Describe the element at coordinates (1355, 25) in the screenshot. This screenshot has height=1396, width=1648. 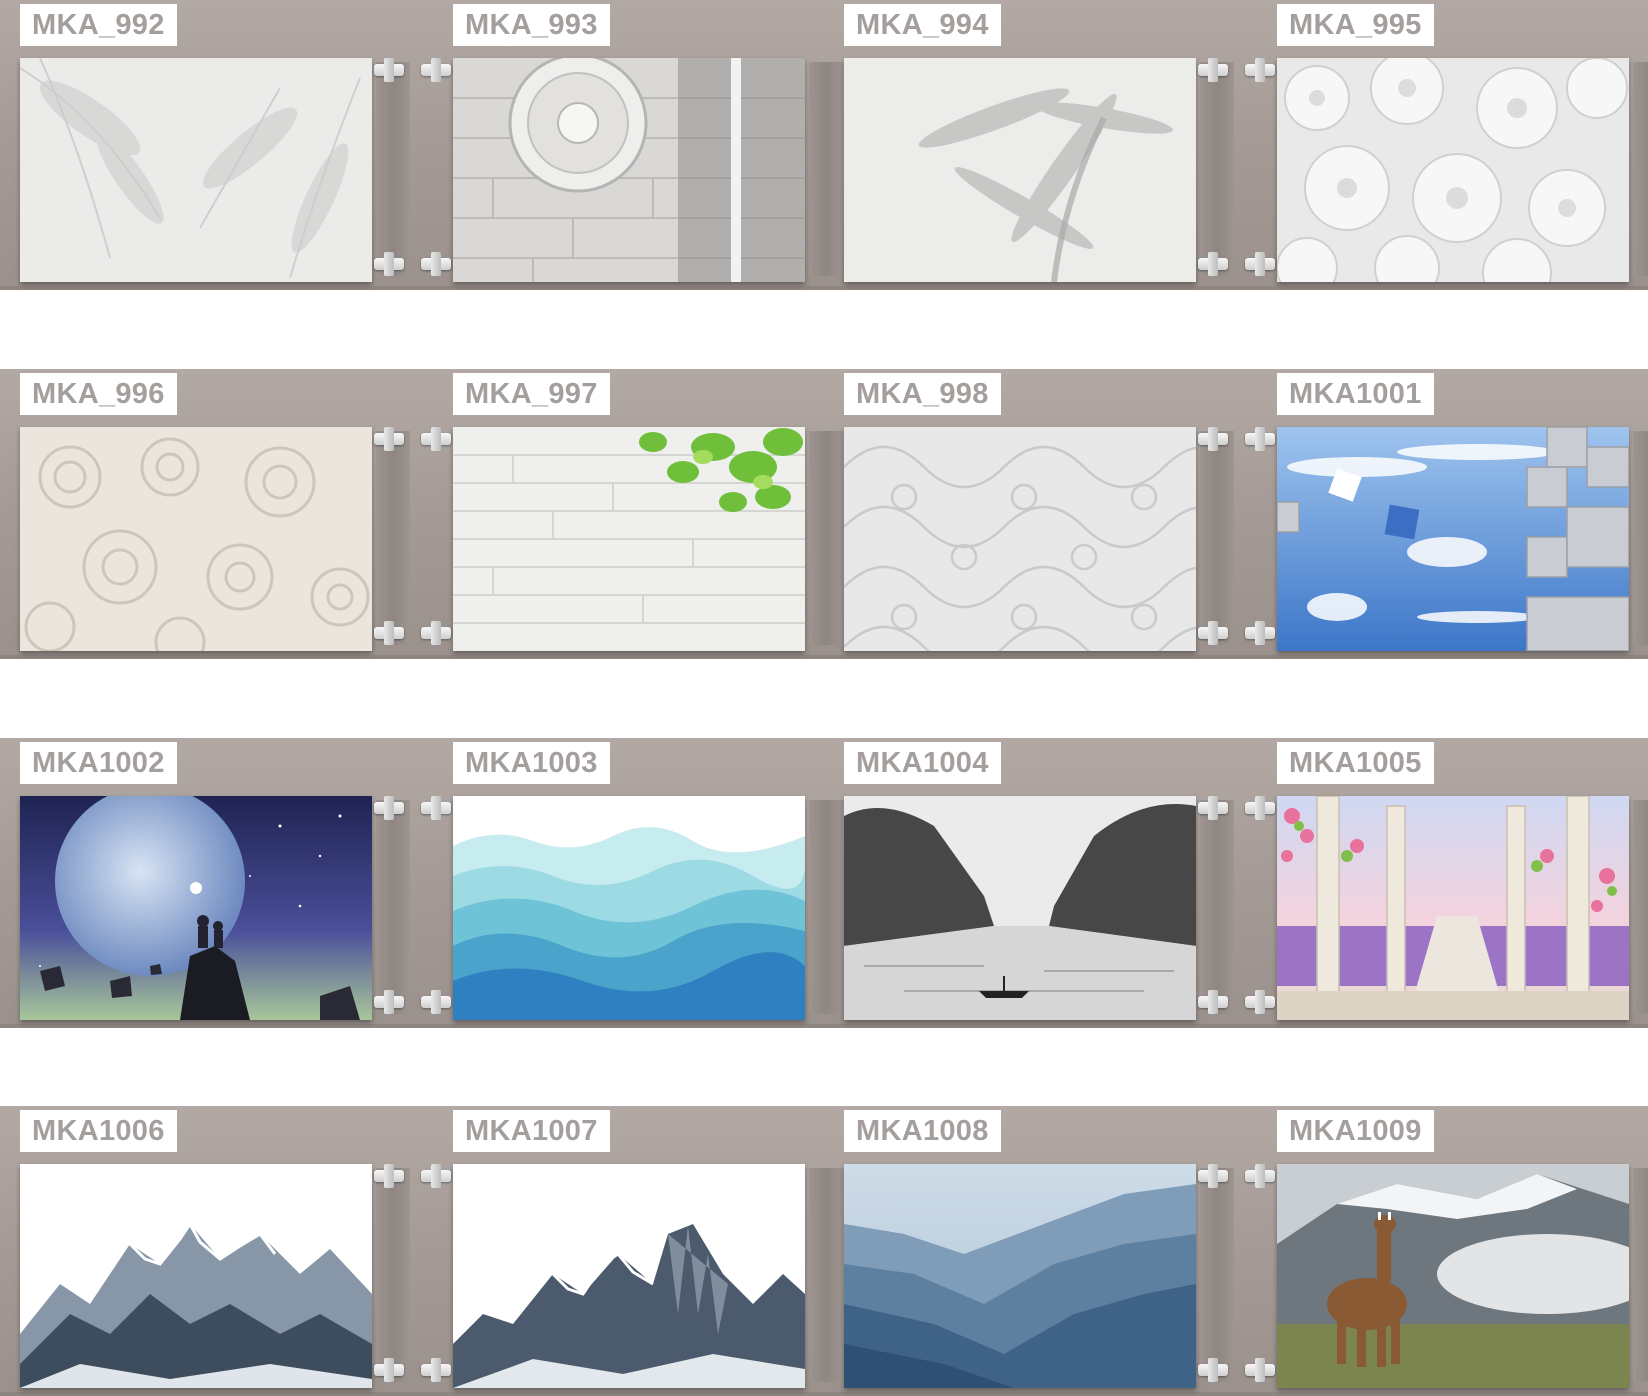
I see `product-code: MKA_995` at that location.